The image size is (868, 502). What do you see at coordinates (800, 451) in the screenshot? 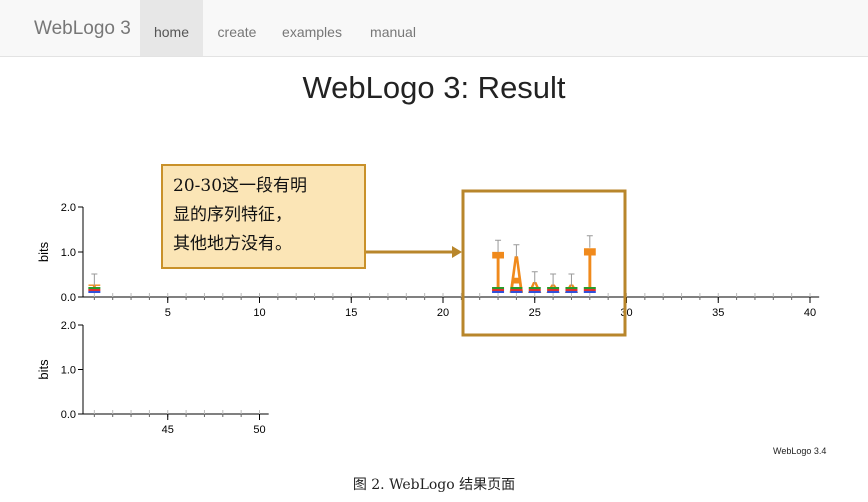
I see `weblogo-credit: WebLogo 3.4` at bounding box center [800, 451].